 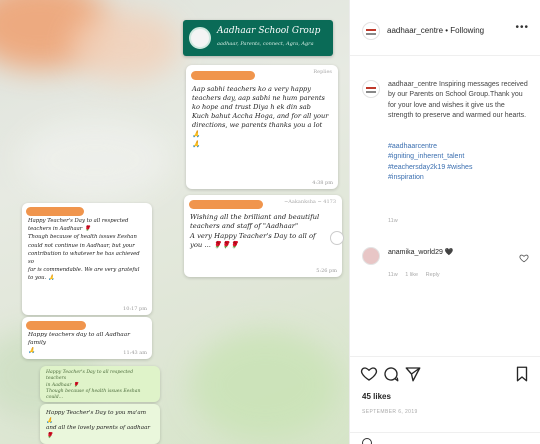 What do you see at coordinates (393, 221) in the screenshot?
I see `caption-time: 11w` at bounding box center [393, 221].